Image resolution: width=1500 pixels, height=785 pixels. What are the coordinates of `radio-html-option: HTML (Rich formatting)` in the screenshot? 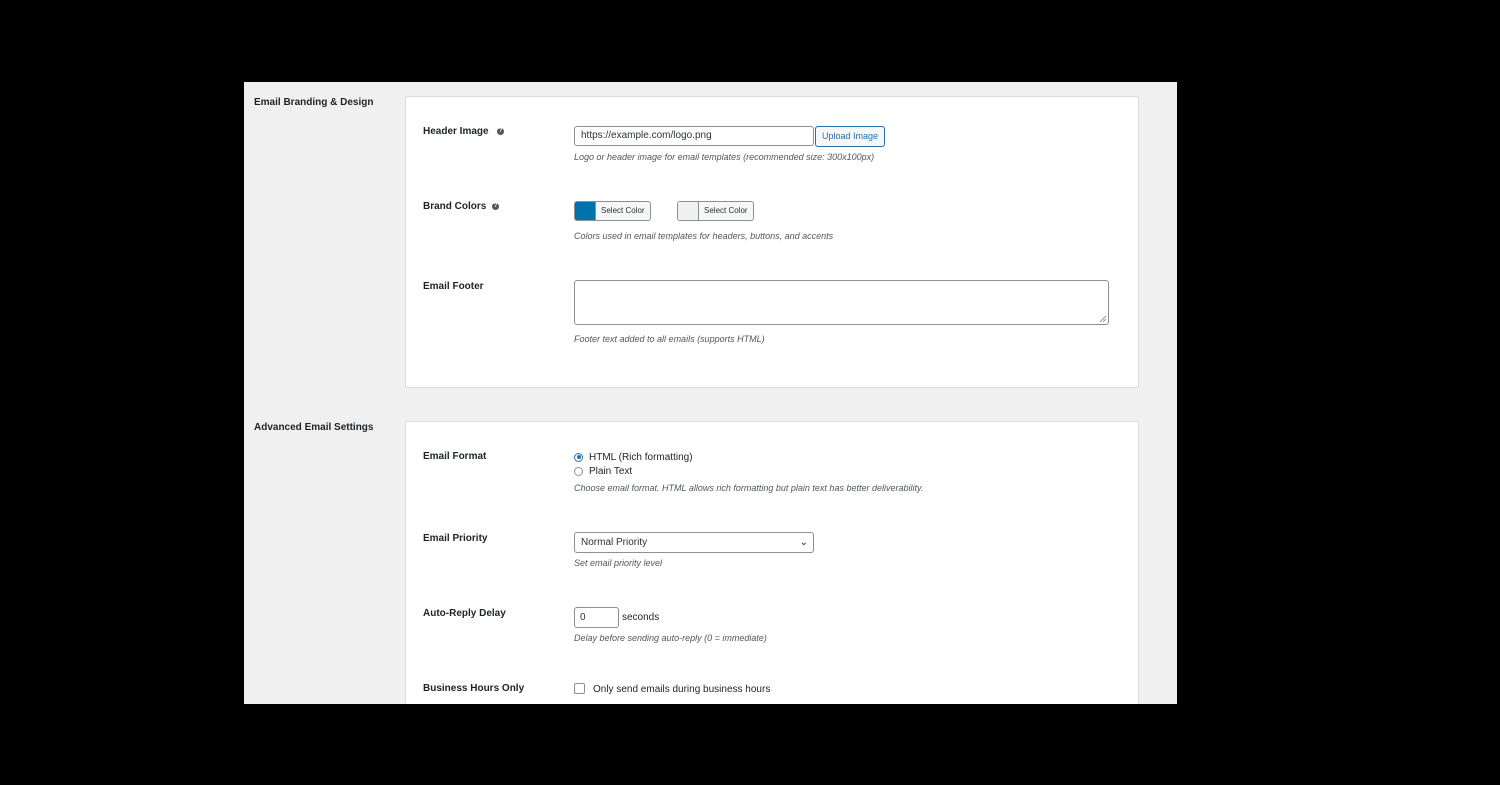 It's located at (633, 457).